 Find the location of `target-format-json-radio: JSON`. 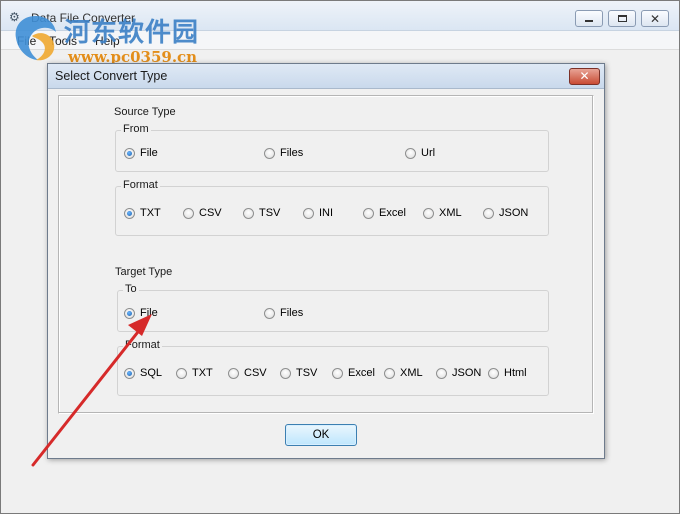

target-format-json-radio: JSON is located at coordinates (458, 373).